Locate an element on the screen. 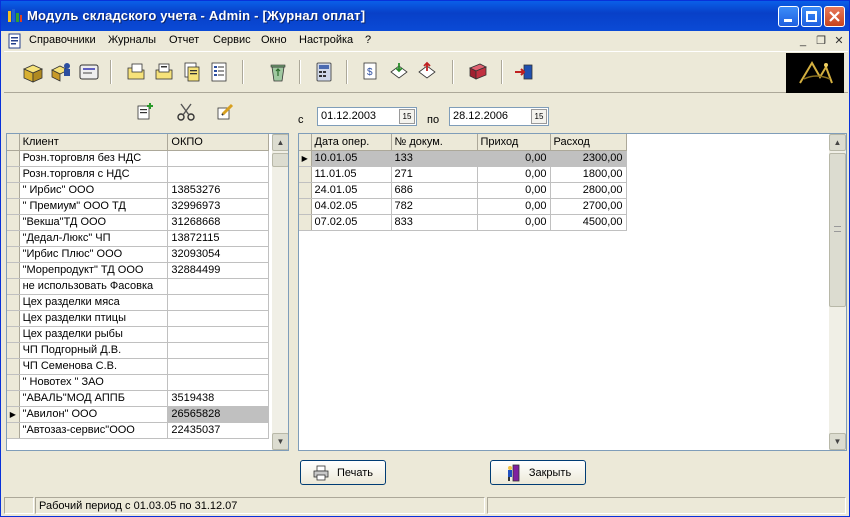 The height and width of the screenshot is (517, 850). table-cell: 833 is located at coordinates (434, 222).